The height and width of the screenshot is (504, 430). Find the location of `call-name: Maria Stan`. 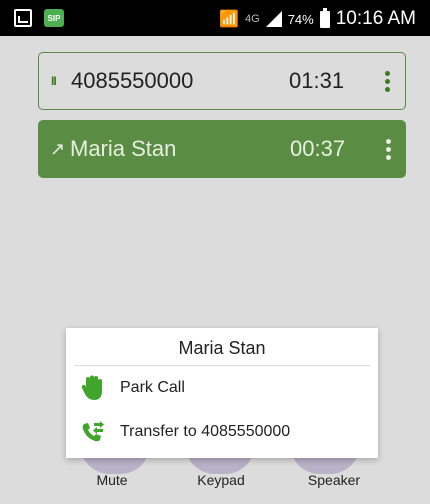

call-name: Maria Stan is located at coordinates (123, 148).